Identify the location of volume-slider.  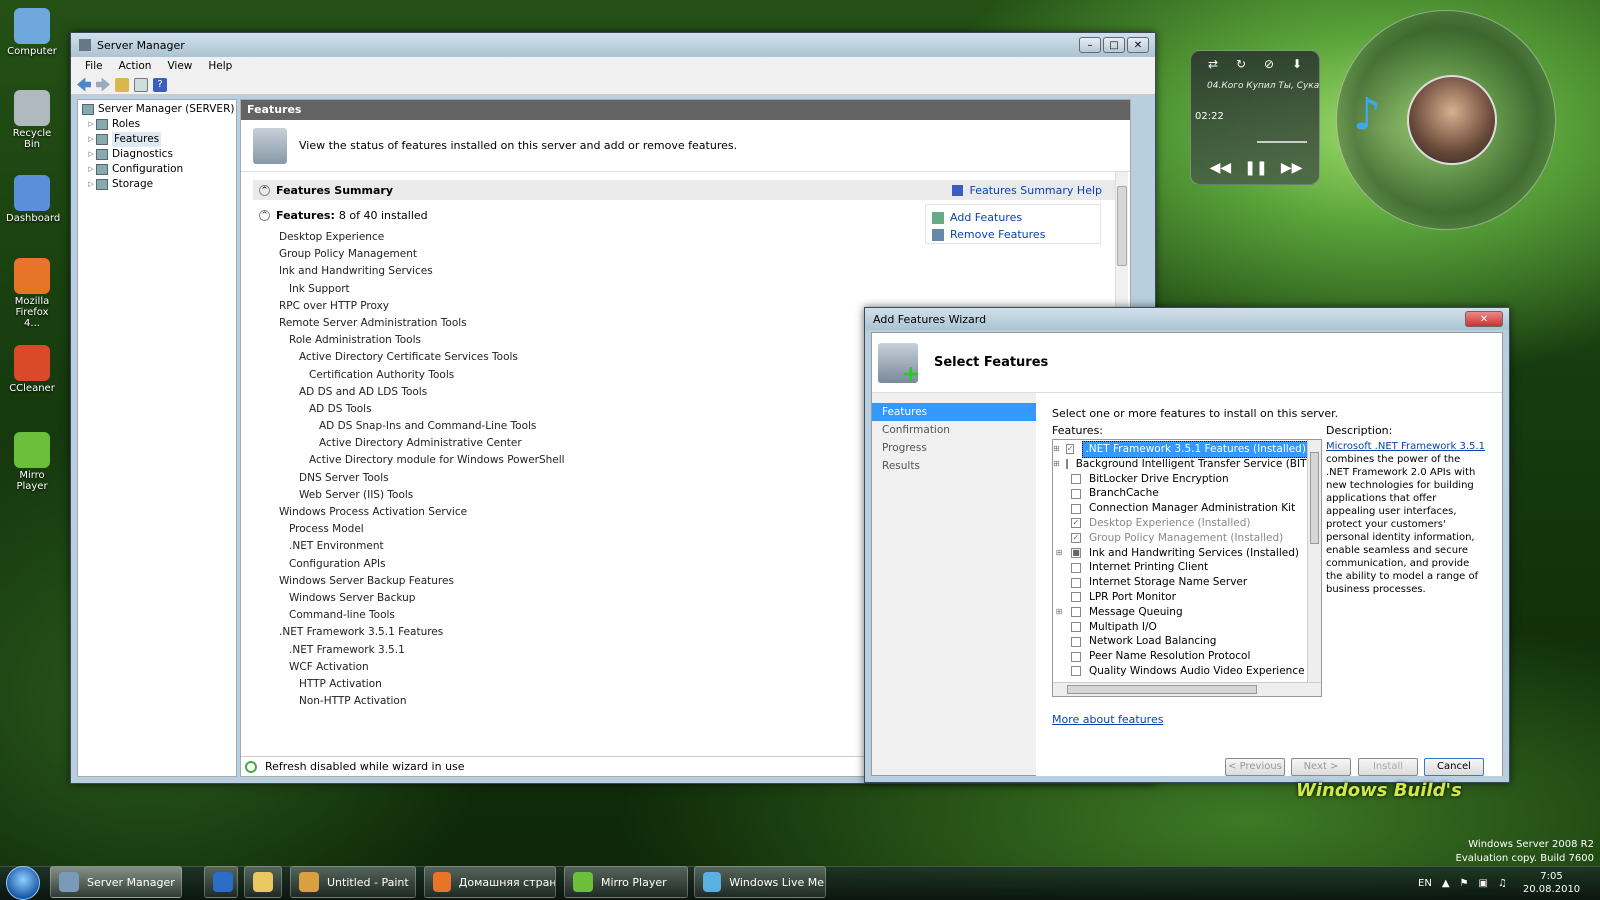
(1282, 142).